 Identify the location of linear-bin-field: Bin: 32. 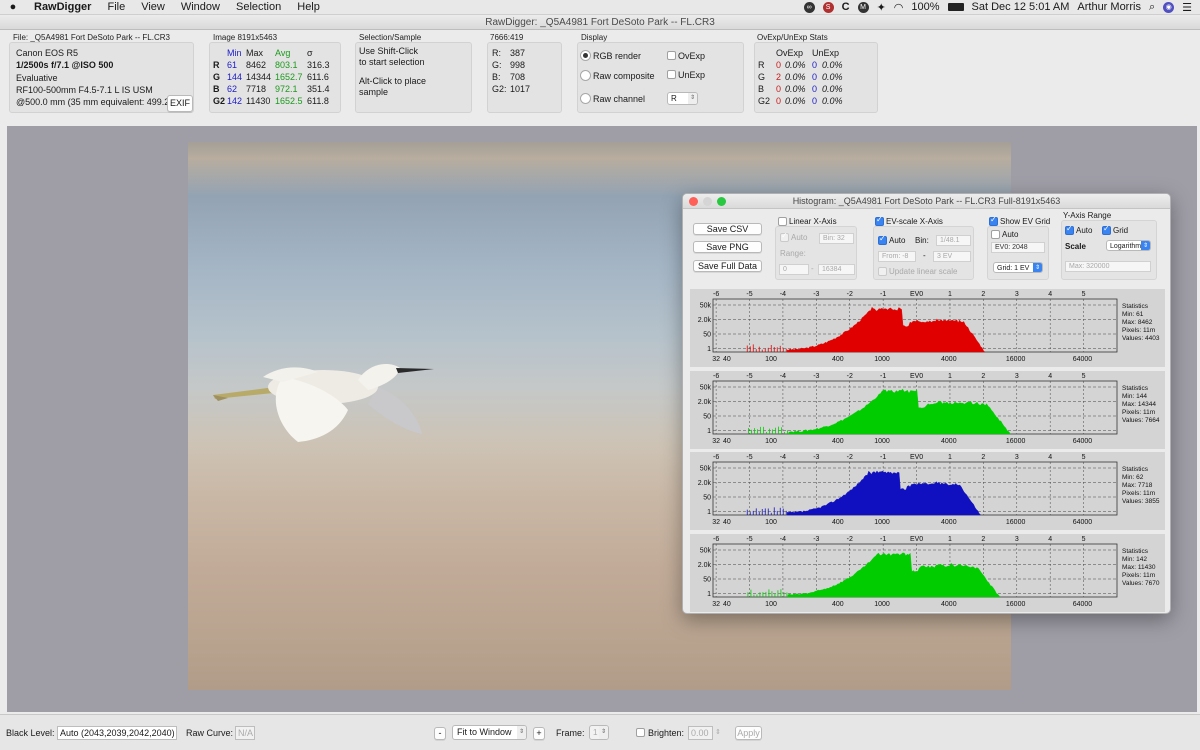
(836, 238).